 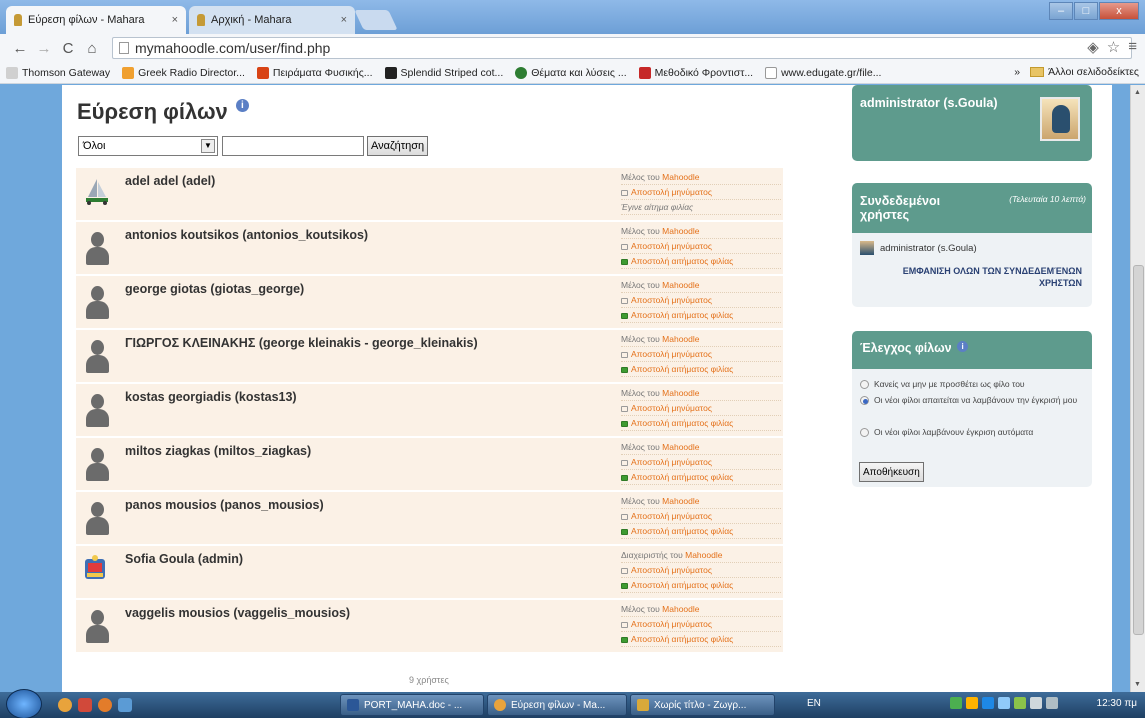 I want to click on tab-home: Αρχική - Mahara ×, so click(x=272, y=20).